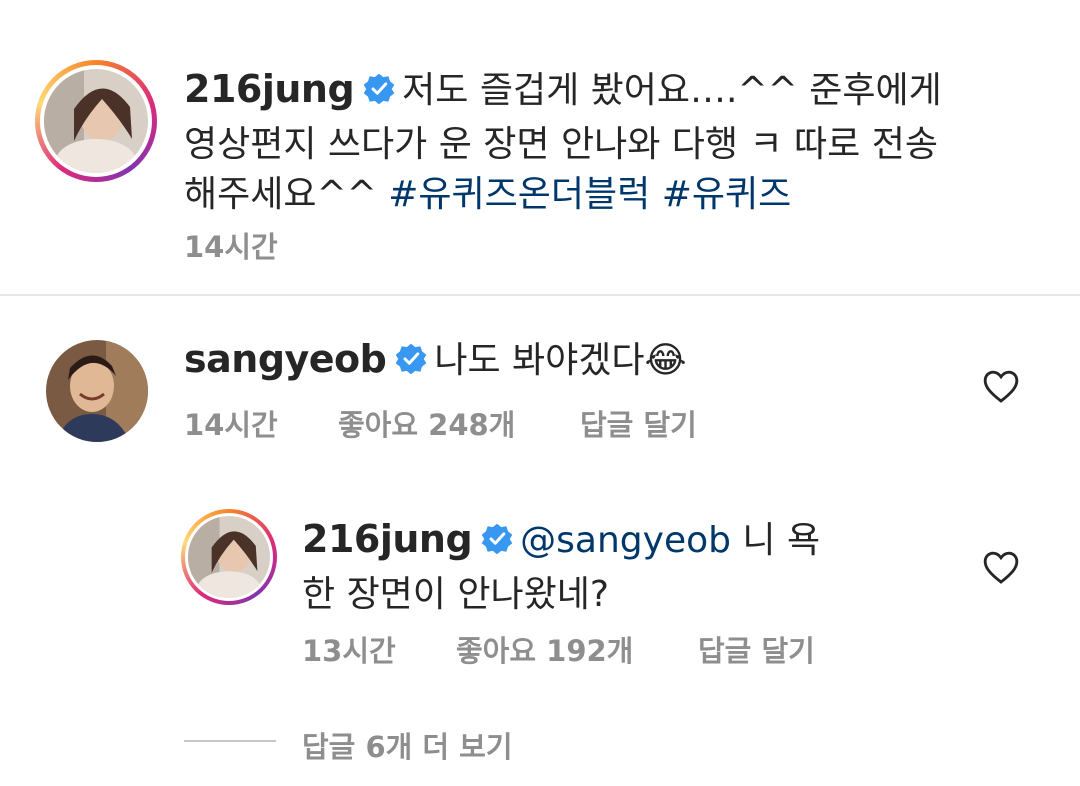 This screenshot has width=1080, height=786. What do you see at coordinates (560, 360) in the screenshot?
I see `comment-text: 나도 봐야겠다😂` at bounding box center [560, 360].